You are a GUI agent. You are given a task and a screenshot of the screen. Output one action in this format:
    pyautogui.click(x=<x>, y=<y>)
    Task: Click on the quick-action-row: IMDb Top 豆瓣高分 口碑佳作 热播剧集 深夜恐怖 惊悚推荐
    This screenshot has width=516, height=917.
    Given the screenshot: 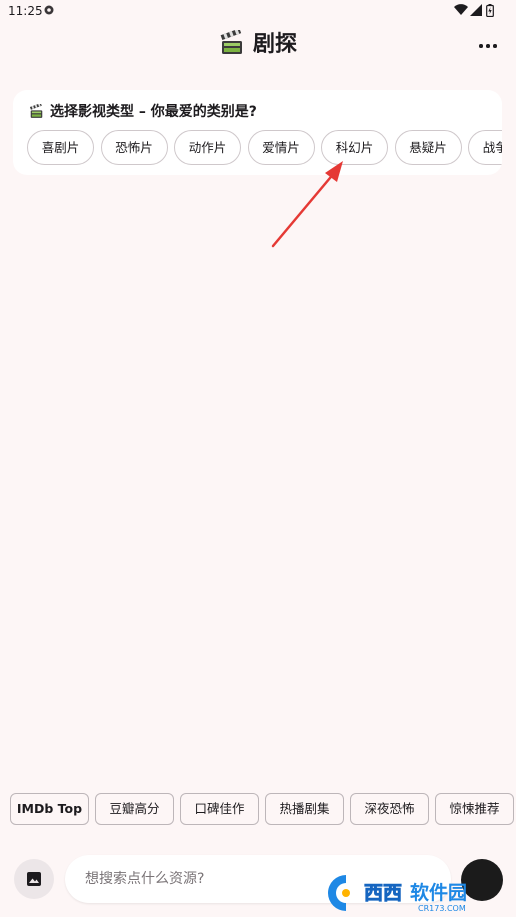 What is the action you would take?
    pyautogui.click(x=263, y=809)
    